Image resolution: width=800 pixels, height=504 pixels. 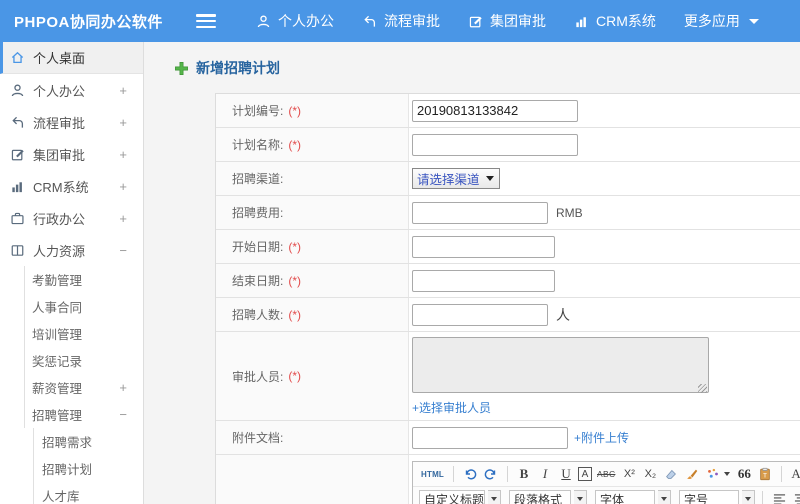 What do you see at coordinates (432, 474) in the screenshot?
I see `html-source-button: HTML` at bounding box center [432, 474].